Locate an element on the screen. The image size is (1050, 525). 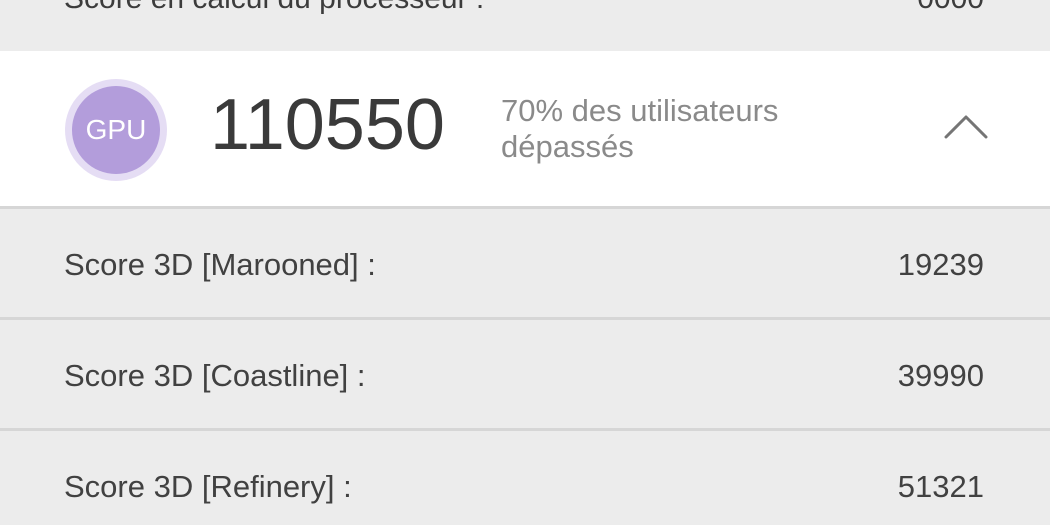
gpu-badge-ring: GPU is located at coordinates (116, 130).